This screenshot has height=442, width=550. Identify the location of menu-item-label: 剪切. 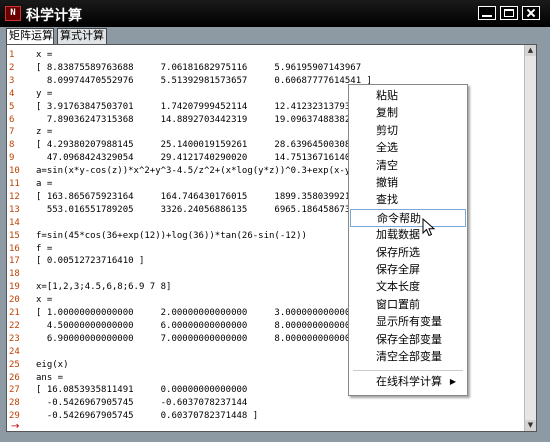
(387, 130).